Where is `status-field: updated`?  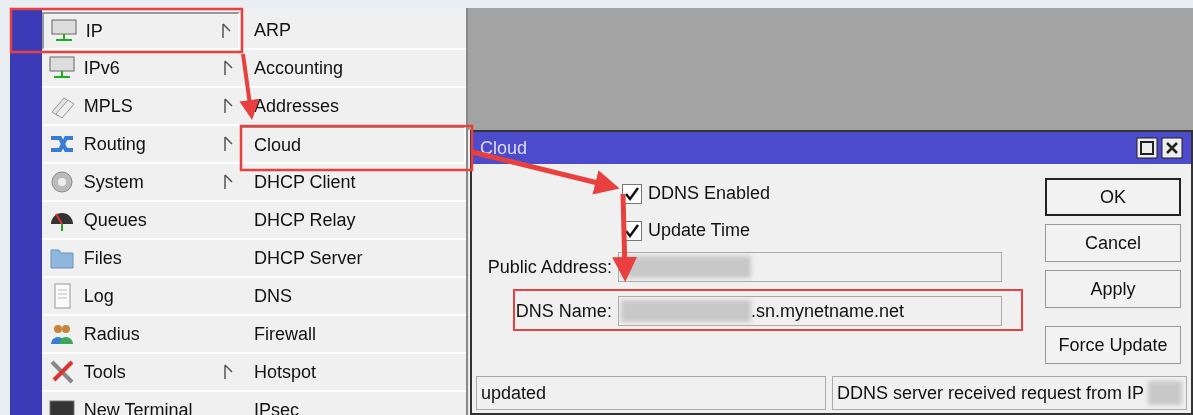 status-field: updated is located at coordinates (650, 393).